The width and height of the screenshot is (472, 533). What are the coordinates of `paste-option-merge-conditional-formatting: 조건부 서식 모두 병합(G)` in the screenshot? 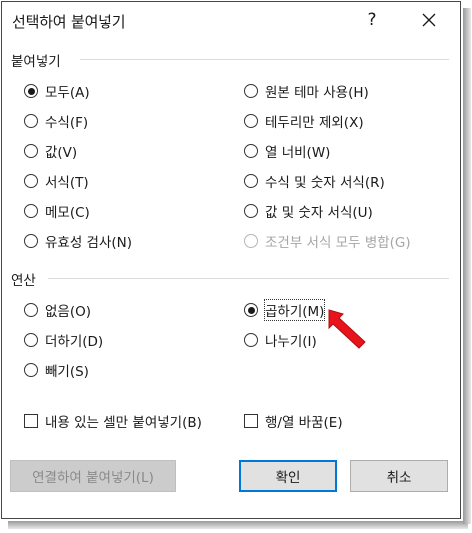 It's located at (327, 241).